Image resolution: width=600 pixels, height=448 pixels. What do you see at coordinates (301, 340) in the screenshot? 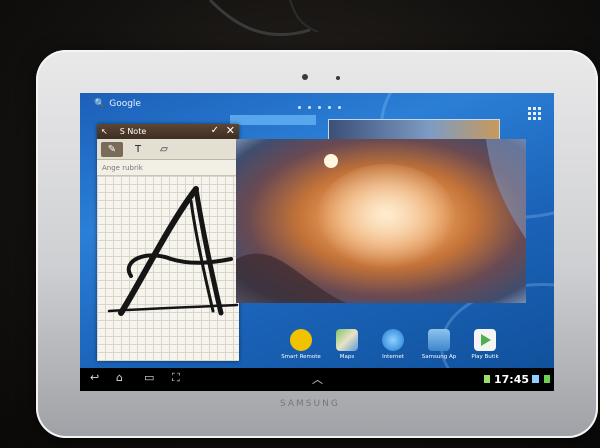
I see `smart-remote-icon` at bounding box center [301, 340].